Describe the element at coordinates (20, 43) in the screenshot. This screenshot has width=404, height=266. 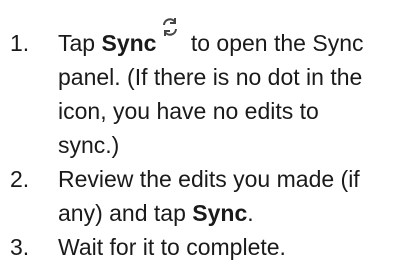
I see `step-number: 1.` at that location.